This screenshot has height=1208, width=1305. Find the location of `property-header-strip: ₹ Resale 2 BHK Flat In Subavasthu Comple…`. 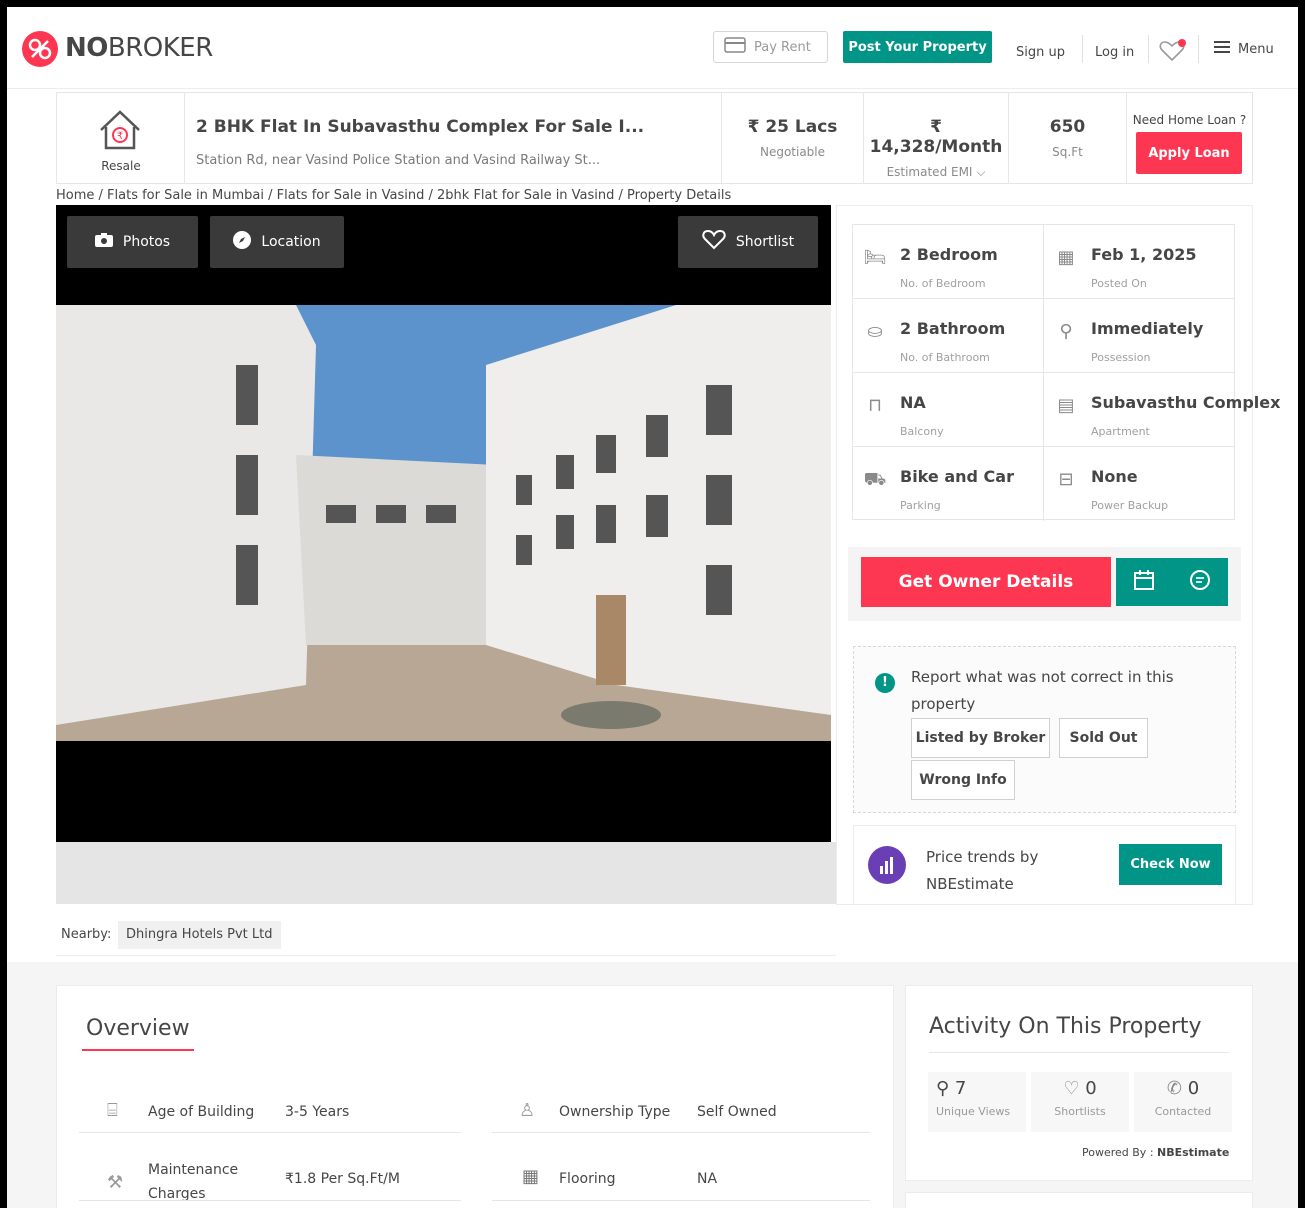

property-header-strip: ₹ Resale 2 BHK Flat In Subavasthu Comple… is located at coordinates (654, 138).